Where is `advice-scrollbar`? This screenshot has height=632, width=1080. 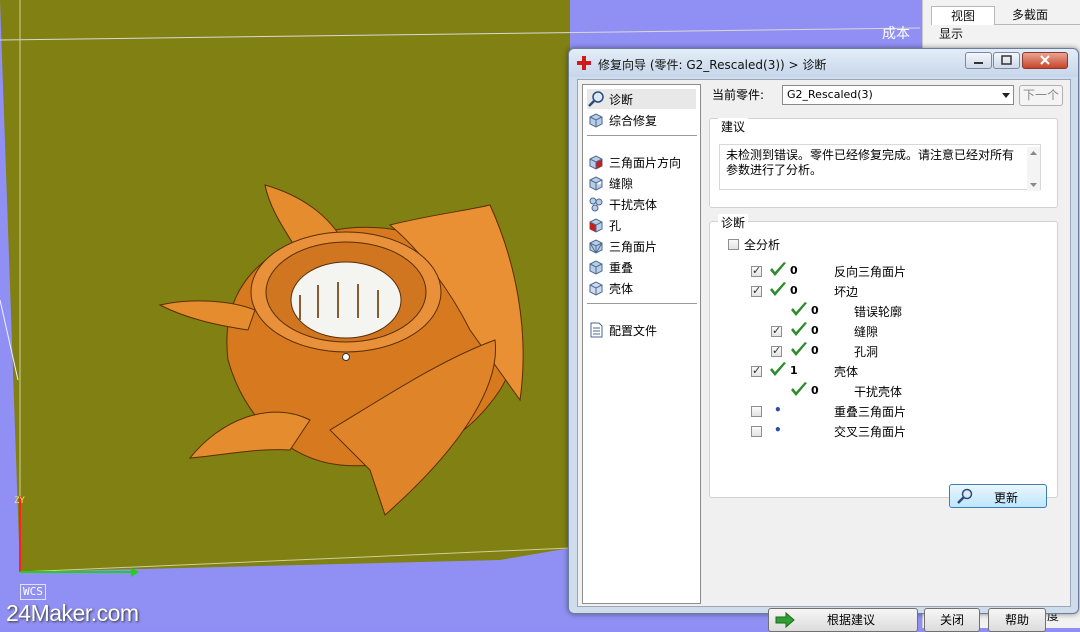 advice-scrollbar is located at coordinates (1033, 169).